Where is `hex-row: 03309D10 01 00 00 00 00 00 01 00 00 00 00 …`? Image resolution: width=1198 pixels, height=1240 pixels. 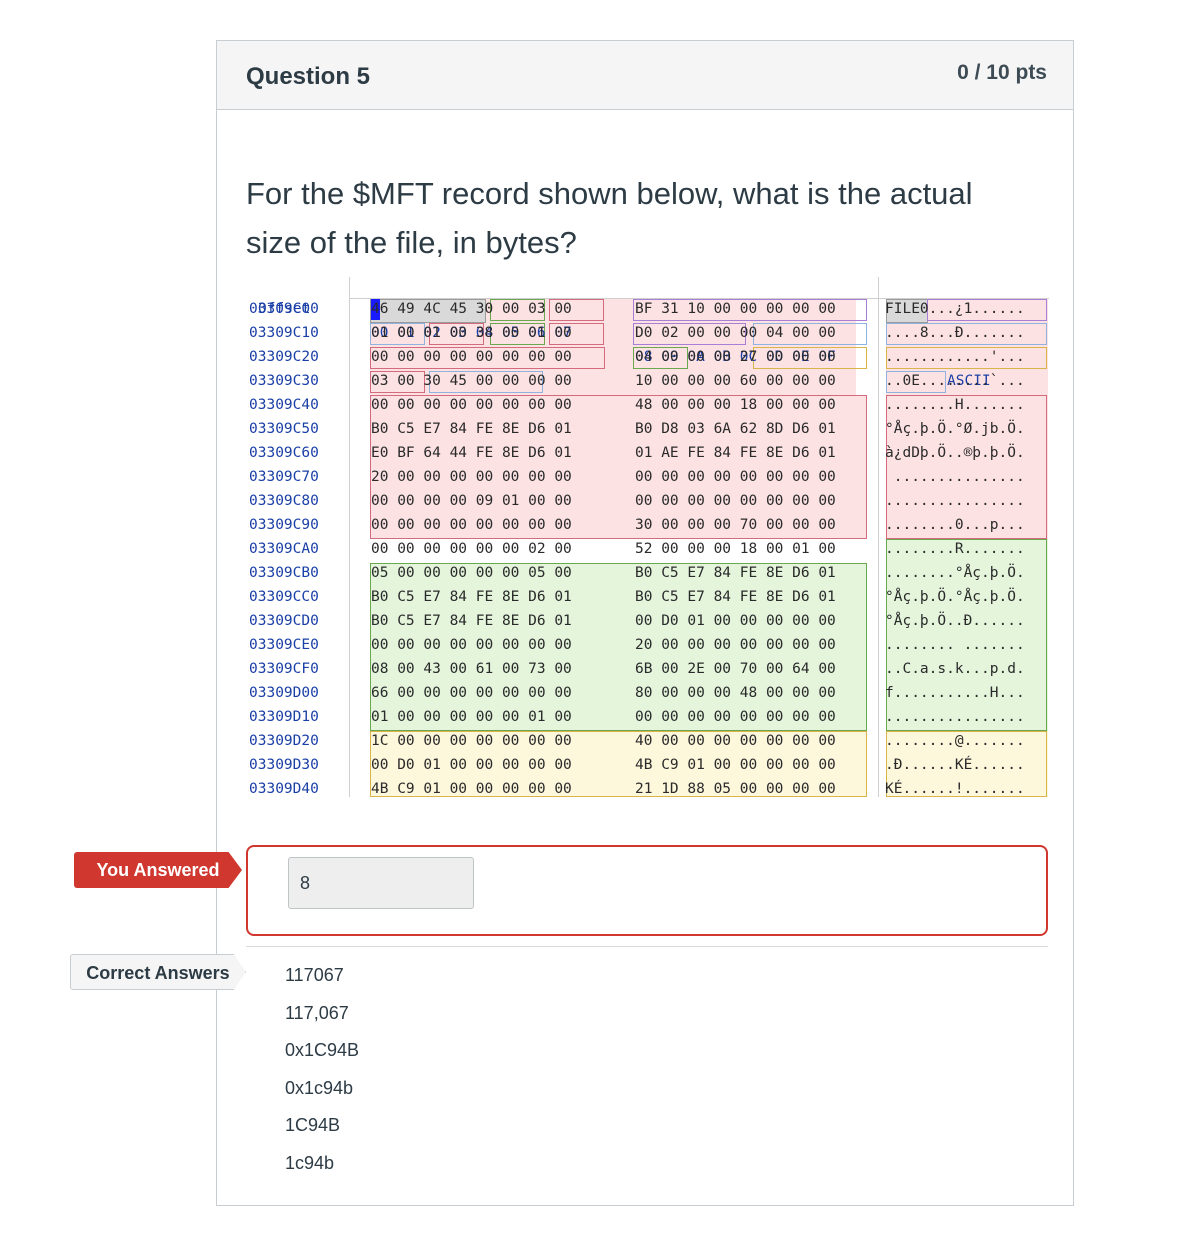
hex-row: 03309D10 01 00 00 00 00 00 01 00 00 00 00 … is located at coordinates (649, 717).